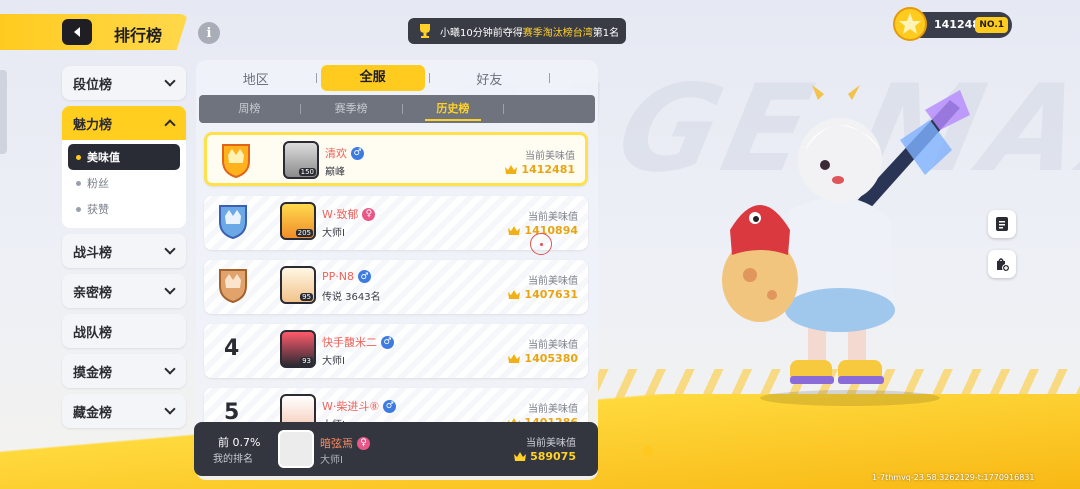  Describe the element at coordinates (344, 153) in the screenshot. I see `player-name-wrap: 清欢 ♂` at that location.